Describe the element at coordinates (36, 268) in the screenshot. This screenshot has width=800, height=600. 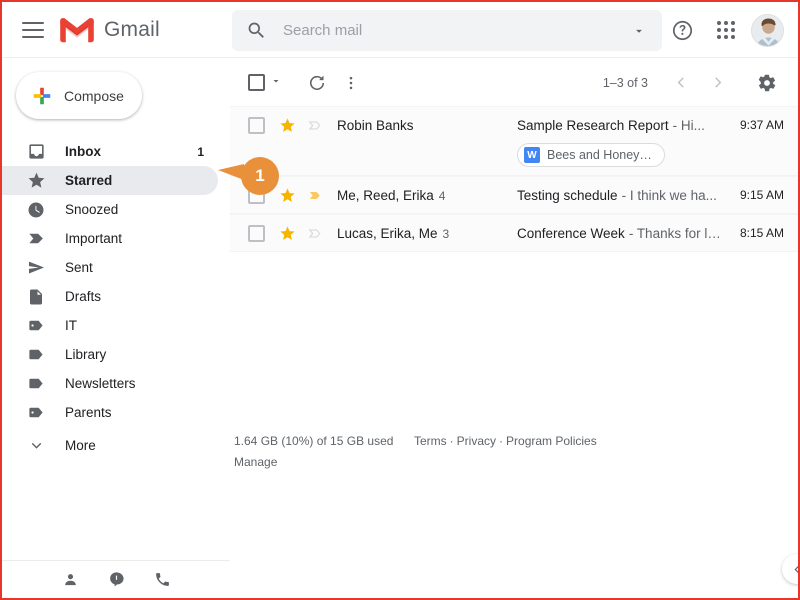
I see `send-icon` at that location.